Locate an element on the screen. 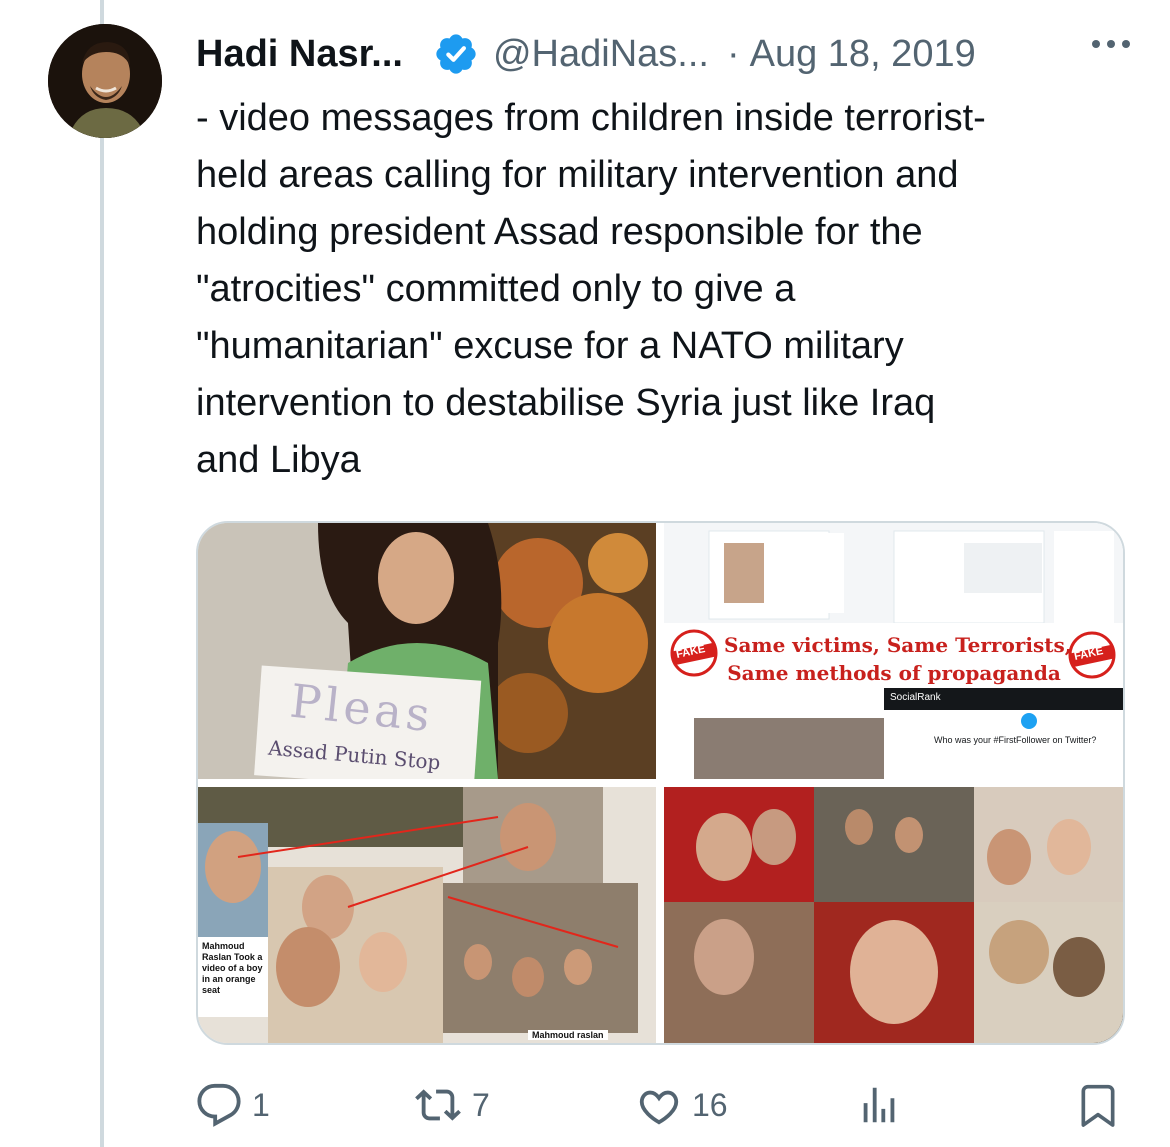 The image size is (1170, 1147). more-icon is located at coordinates (1111, 44).